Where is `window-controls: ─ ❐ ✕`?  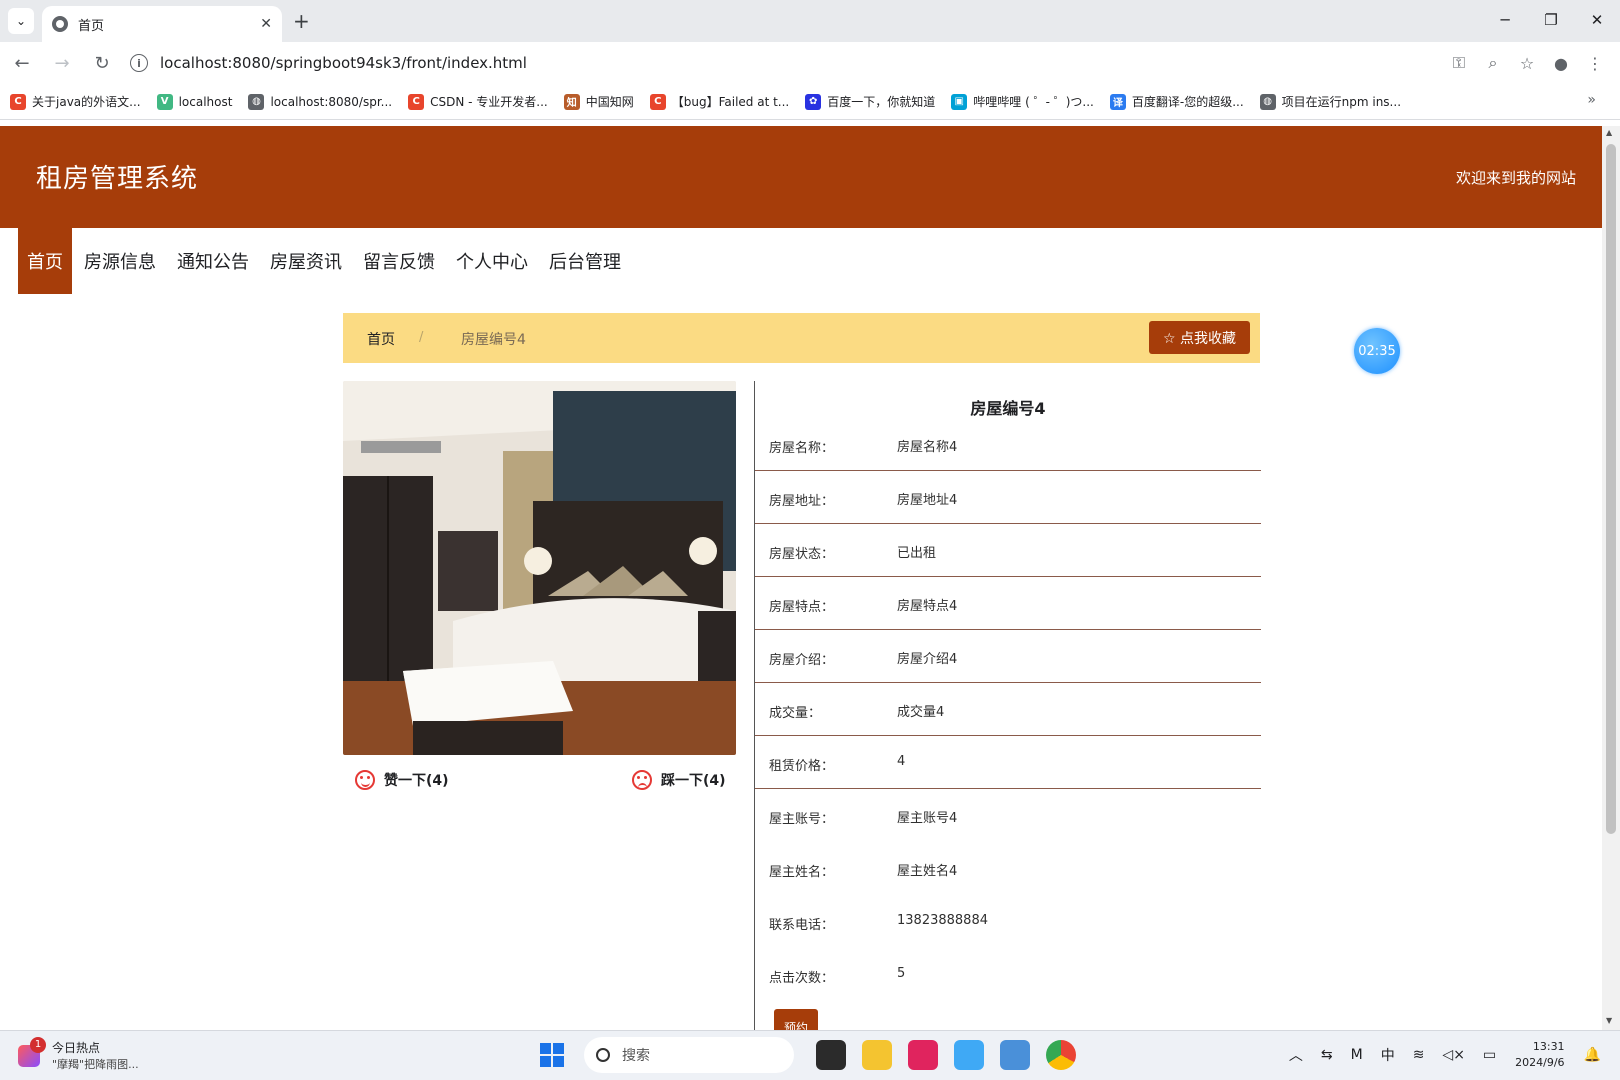
window-controls: ─ ❐ ✕ is located at coordinates (1551, 20).